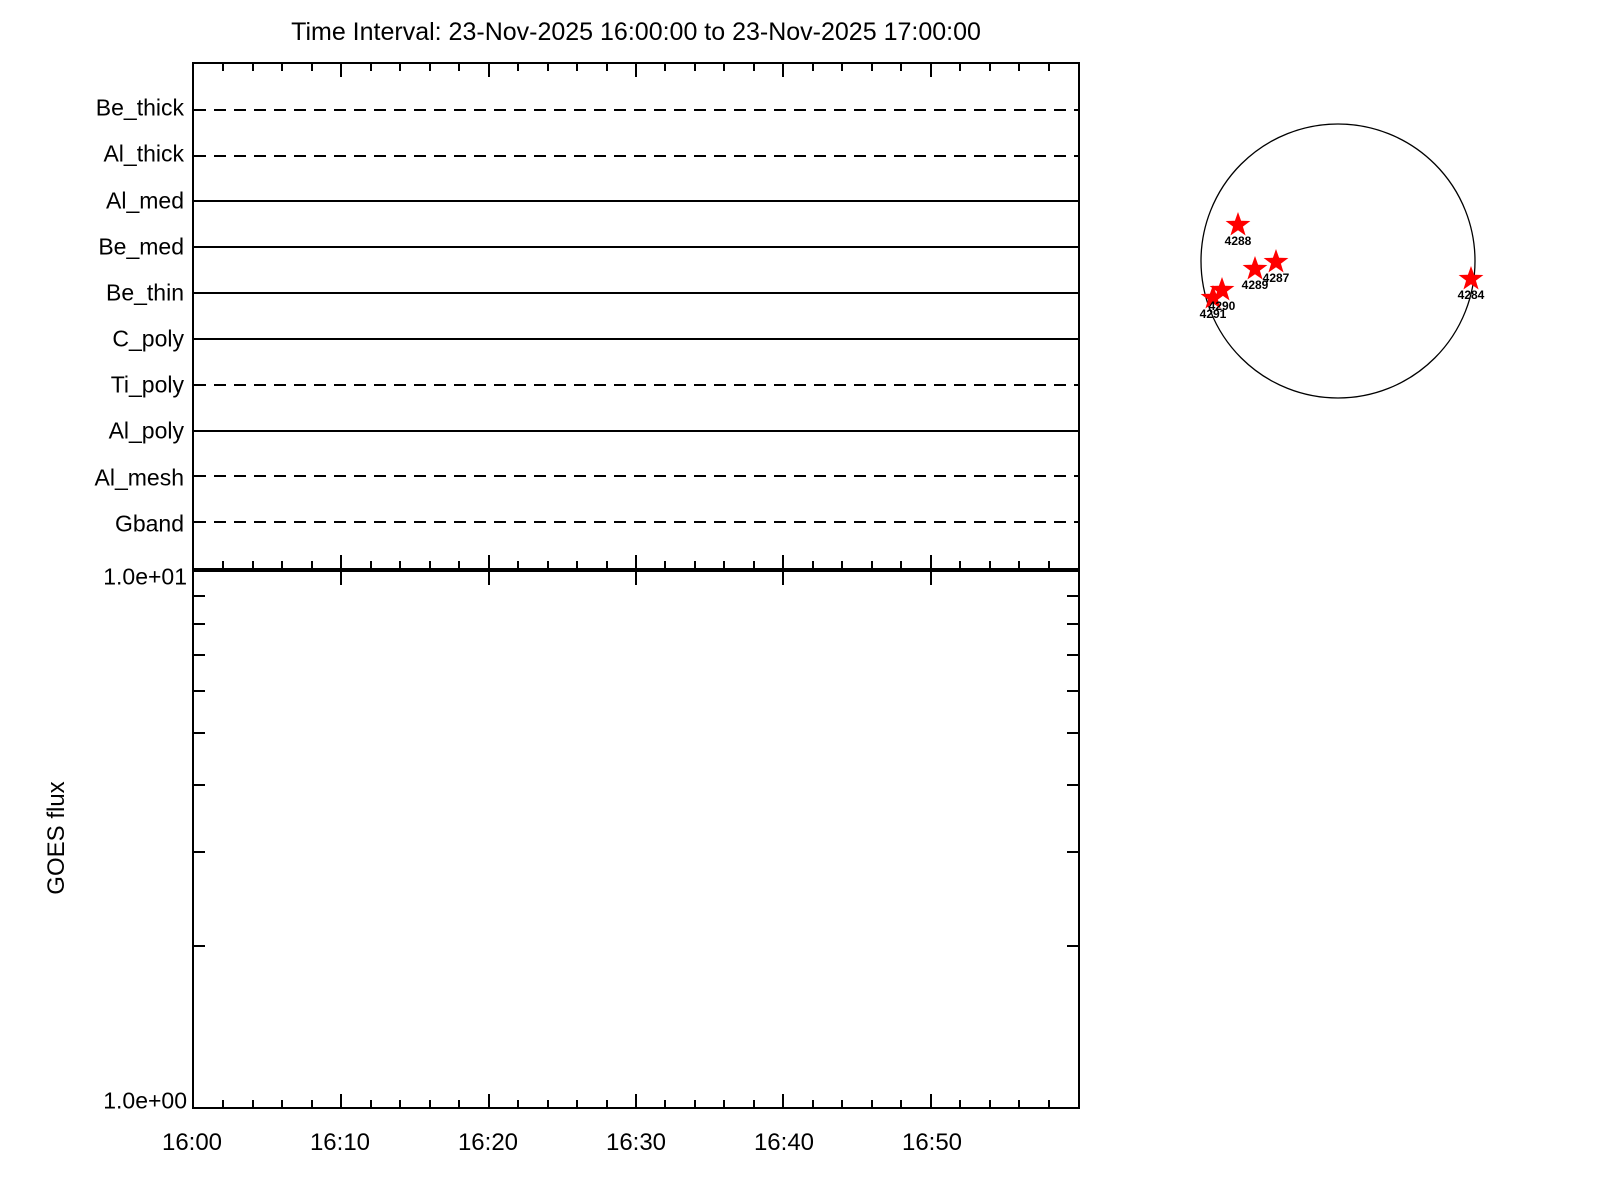 The image size is (1600, 1200). What do you see at coordinates (1238, 241) in the screenshot?
I see `active-region-label: 4288` at bounding box center [1238, 241].